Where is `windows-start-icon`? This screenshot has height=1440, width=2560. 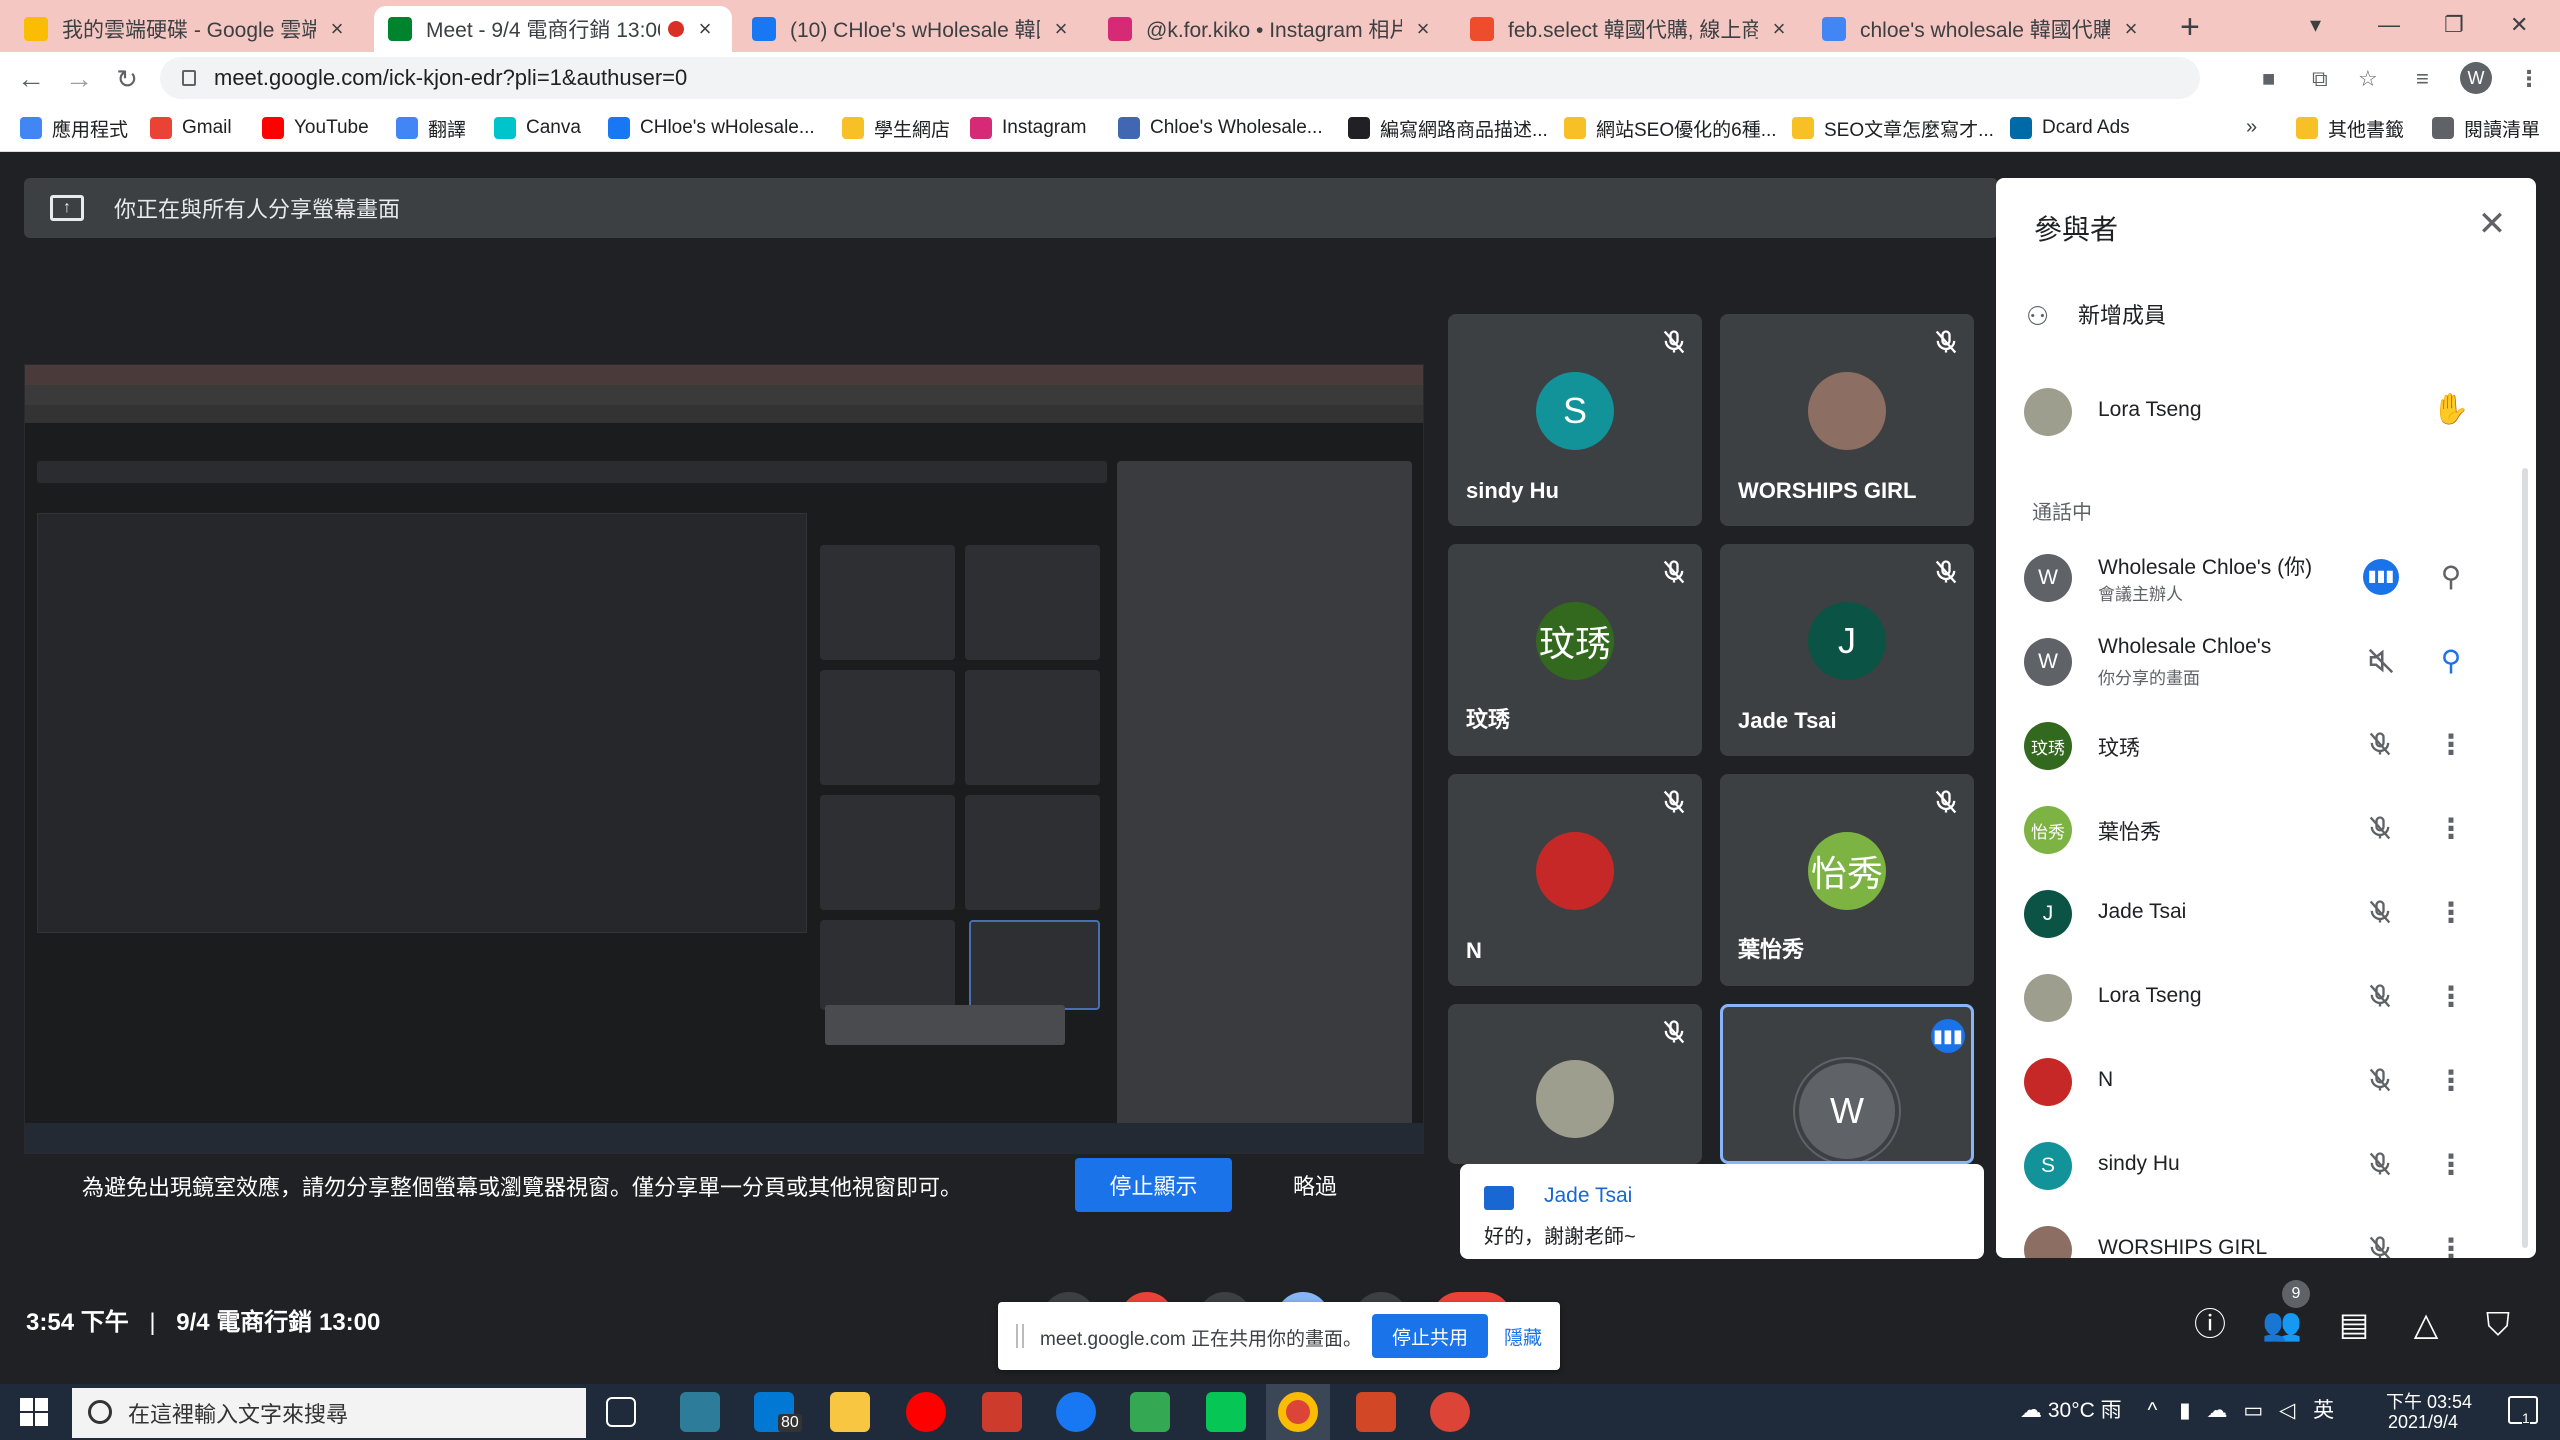
windows-start-icon is located at coordinates (34, 1412).